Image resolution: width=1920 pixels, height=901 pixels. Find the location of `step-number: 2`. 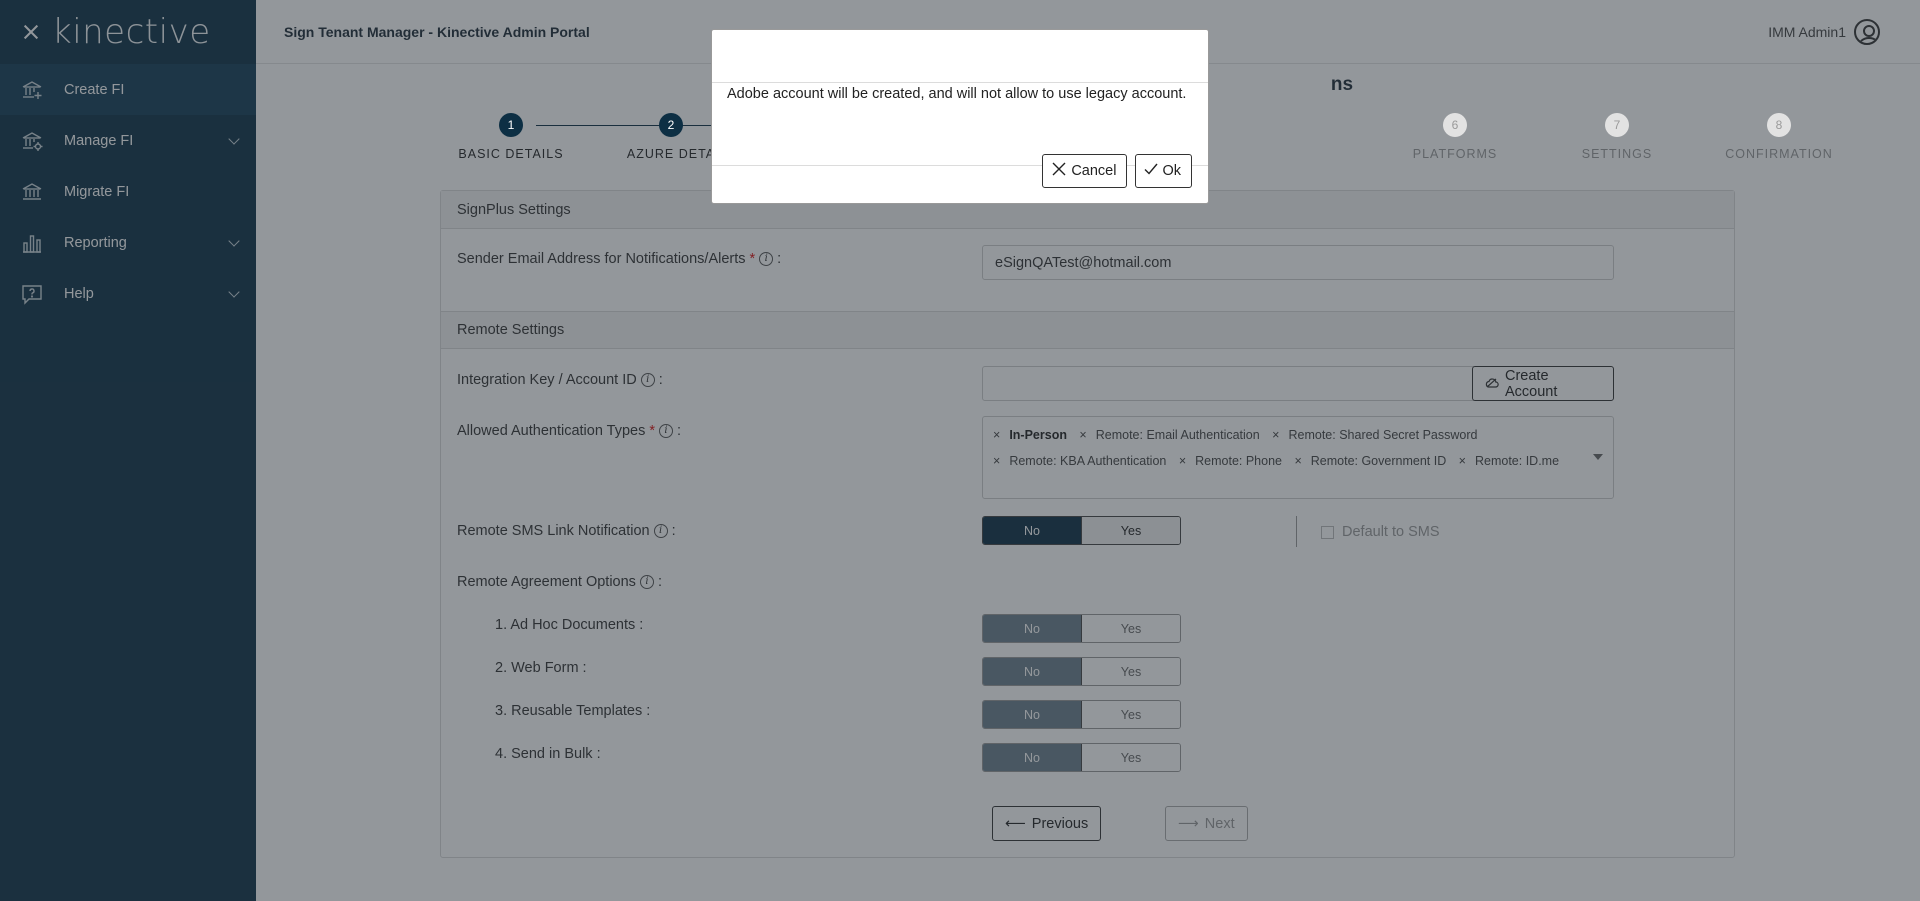

step-number: 2 is located at coordinates (671, 125).